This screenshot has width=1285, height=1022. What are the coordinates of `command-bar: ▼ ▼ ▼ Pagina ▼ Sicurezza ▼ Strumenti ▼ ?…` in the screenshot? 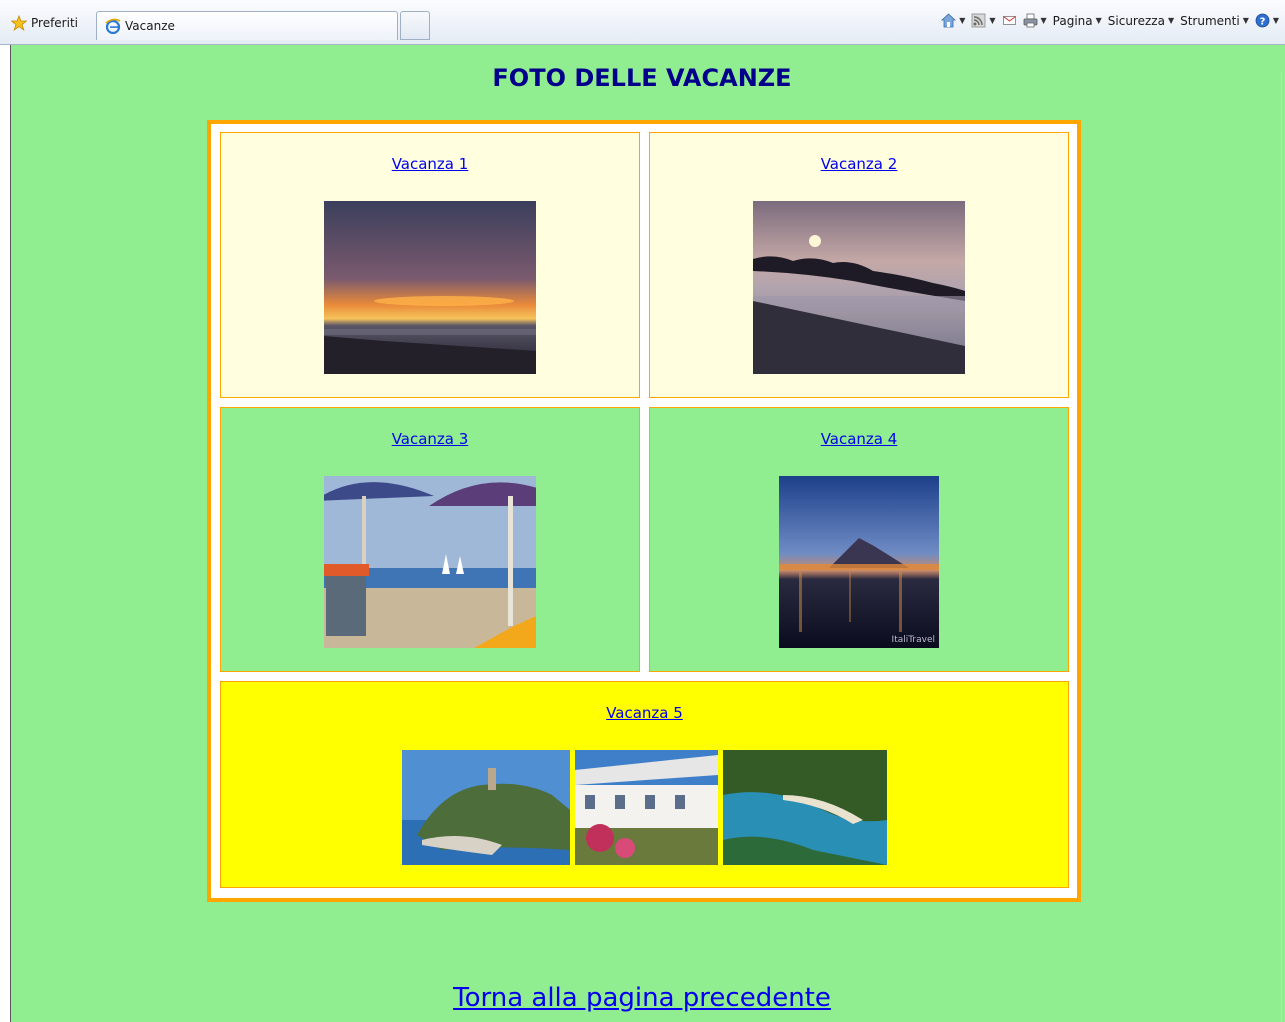 It's located at (1110, 20).